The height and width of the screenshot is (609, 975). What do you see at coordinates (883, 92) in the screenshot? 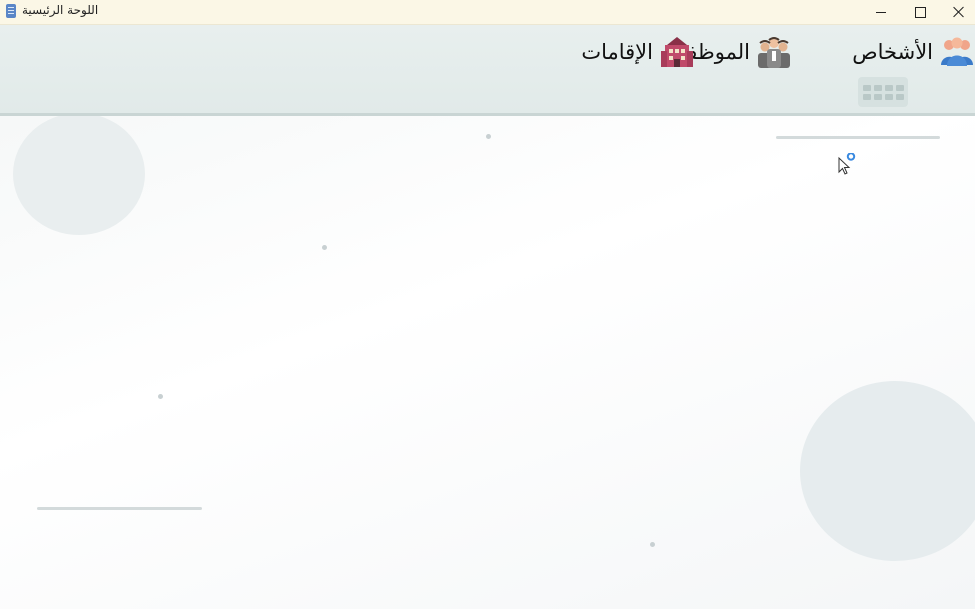
I see `apps-grid-button` at bounding box center [883, 92].